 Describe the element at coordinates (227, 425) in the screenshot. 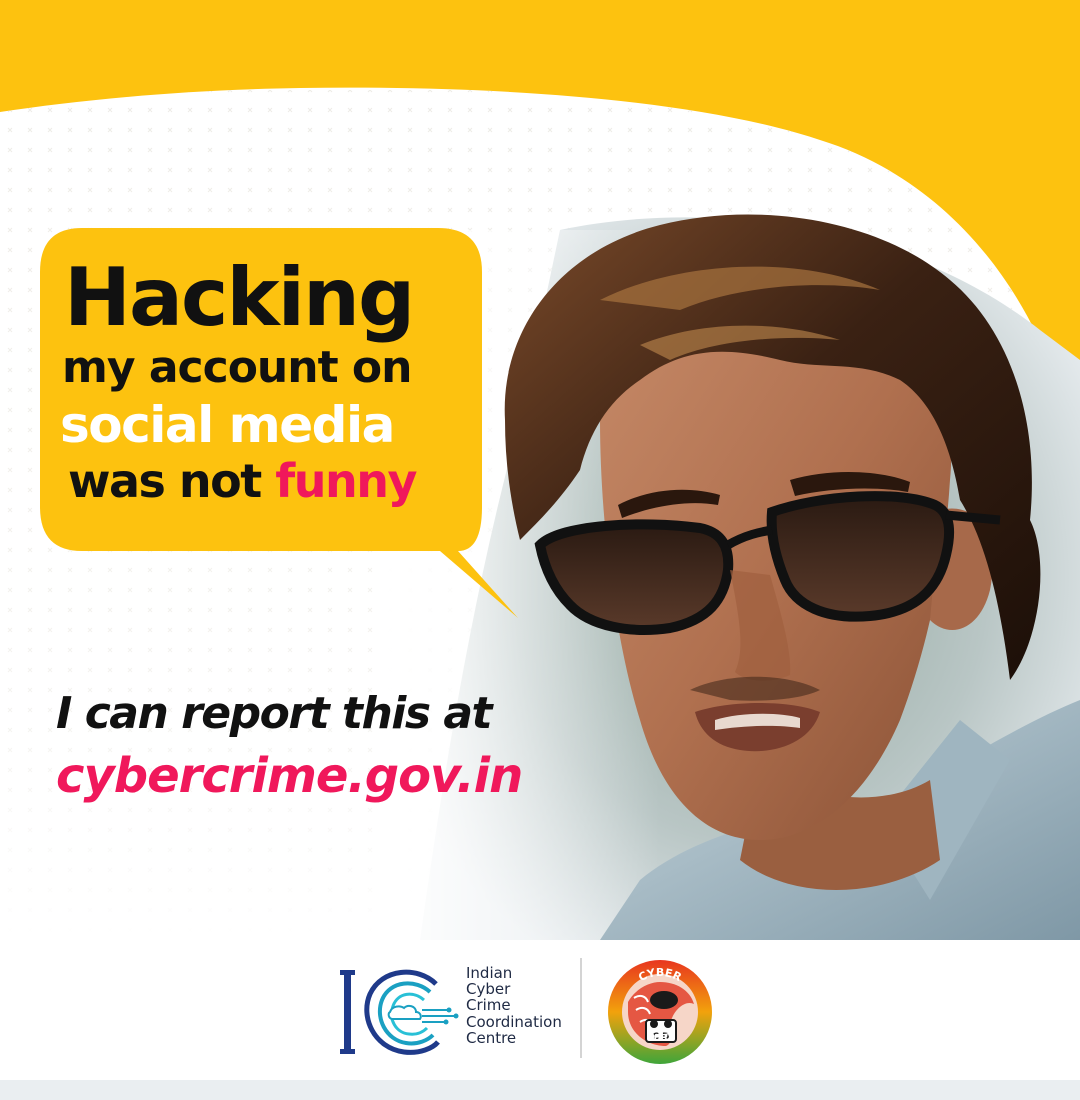

I see `headline-line-3: social media` at that location.